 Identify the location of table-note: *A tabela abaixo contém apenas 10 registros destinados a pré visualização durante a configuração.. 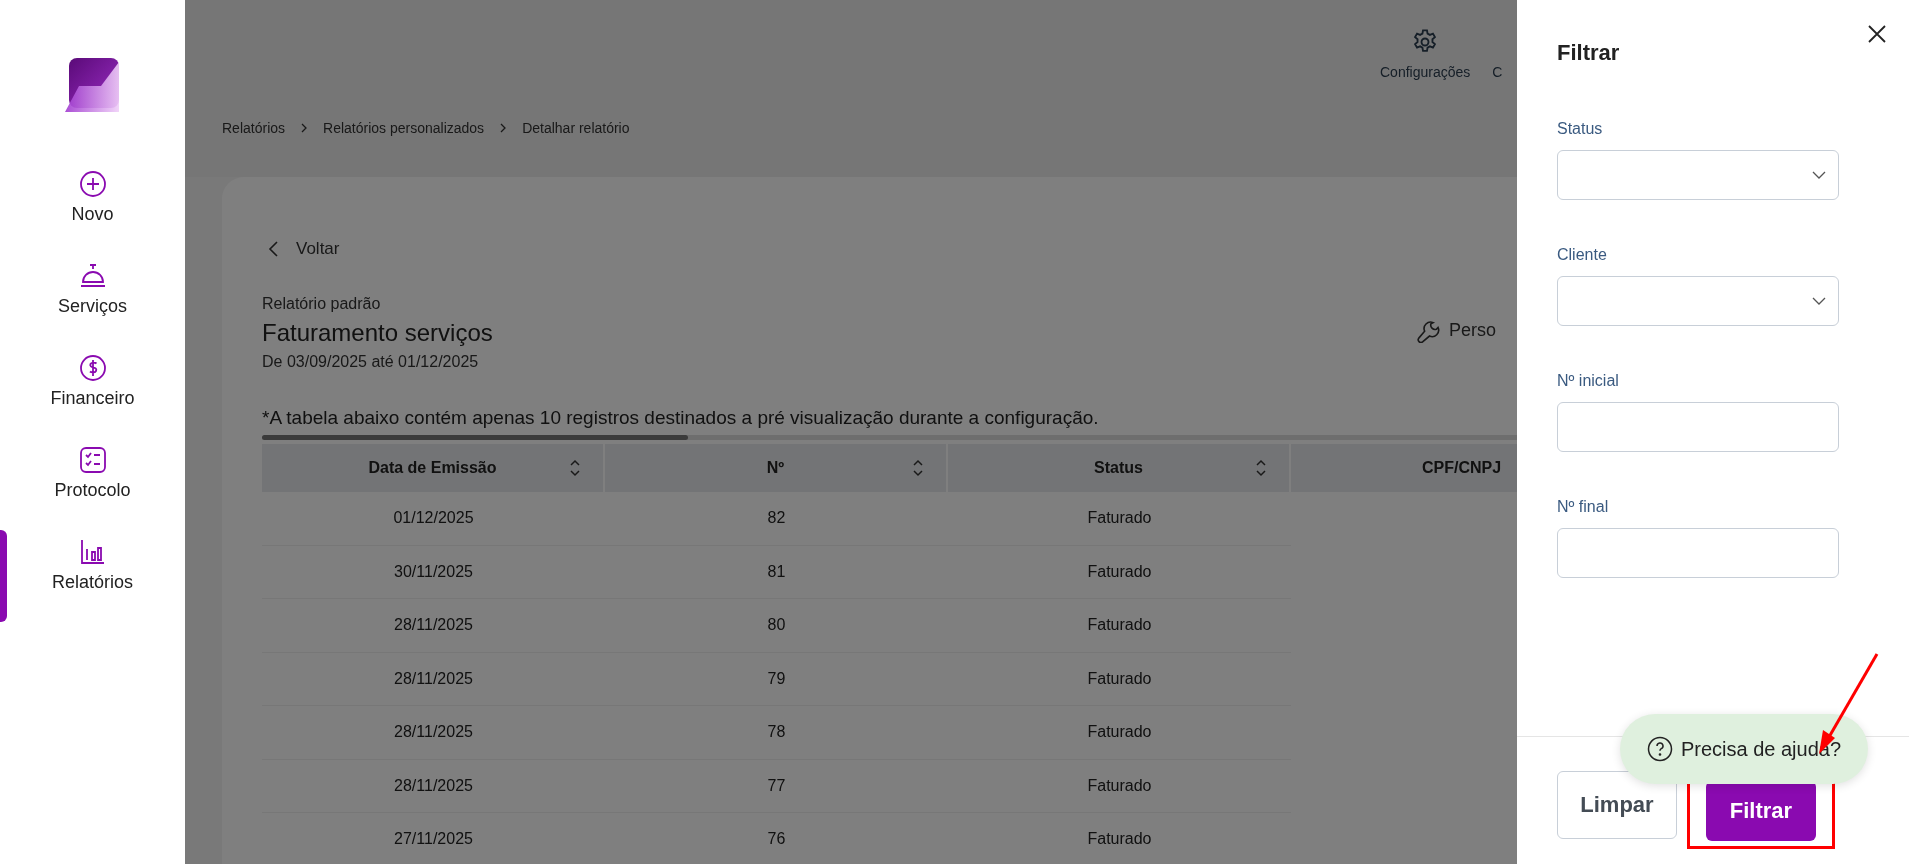
(681, 418).